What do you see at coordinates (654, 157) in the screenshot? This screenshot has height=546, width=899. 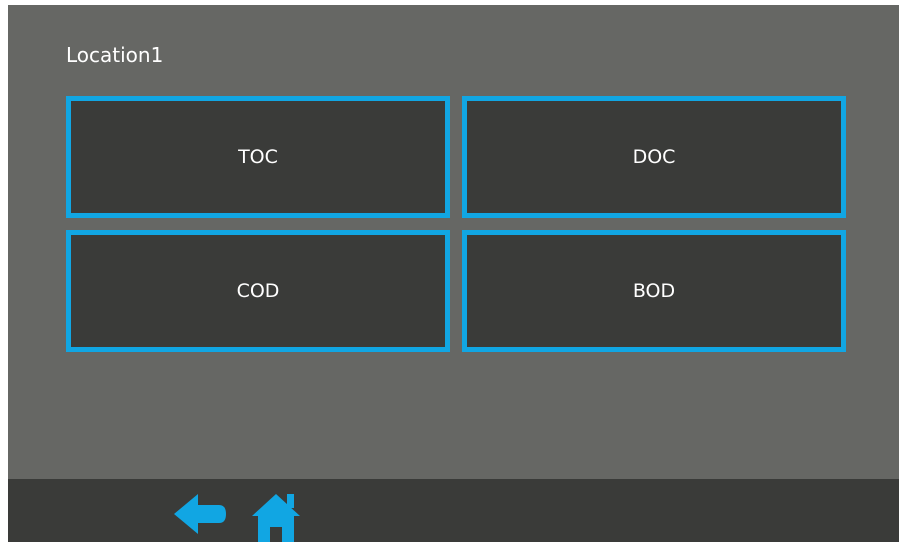 I see `doc-button: DOC` at bounding box center [654, 157].